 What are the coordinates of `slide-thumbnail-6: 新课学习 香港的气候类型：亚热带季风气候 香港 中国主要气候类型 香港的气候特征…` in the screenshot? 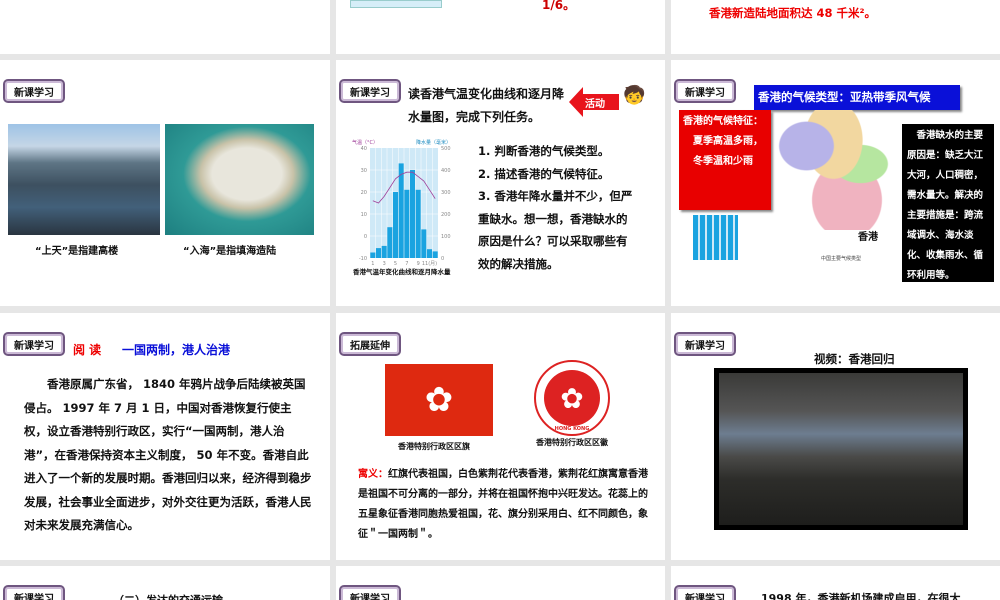 It's located at (835, 183).